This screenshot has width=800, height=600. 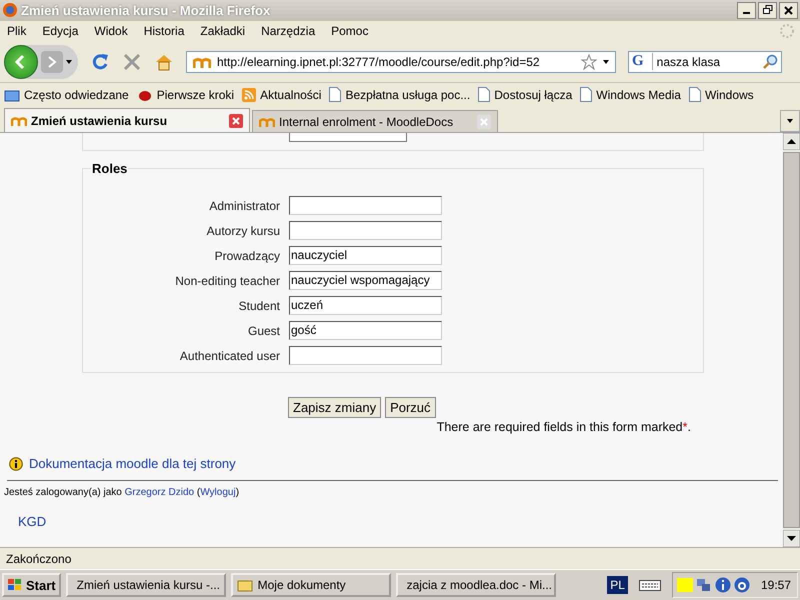 I want to click on close-button, so click(x=788, y=10).